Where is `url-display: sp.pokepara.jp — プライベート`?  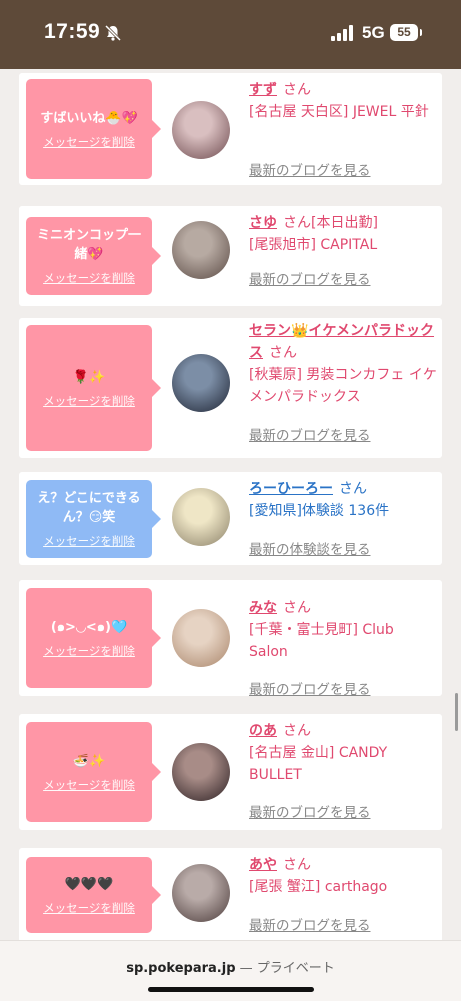
url-display: sp.pokepara.jp — プライベート is located at coordinates (230, 966).